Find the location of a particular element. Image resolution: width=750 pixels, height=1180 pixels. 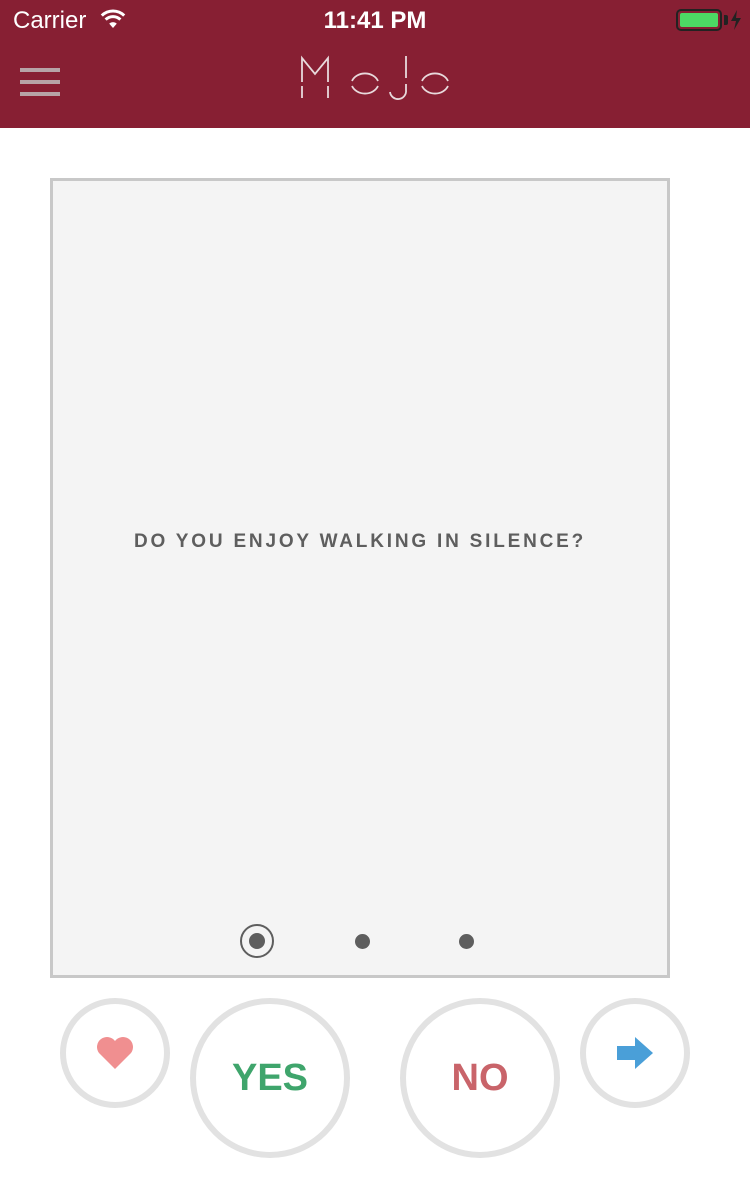

clock: 11:41 PM is located at coordinates (375, 20).